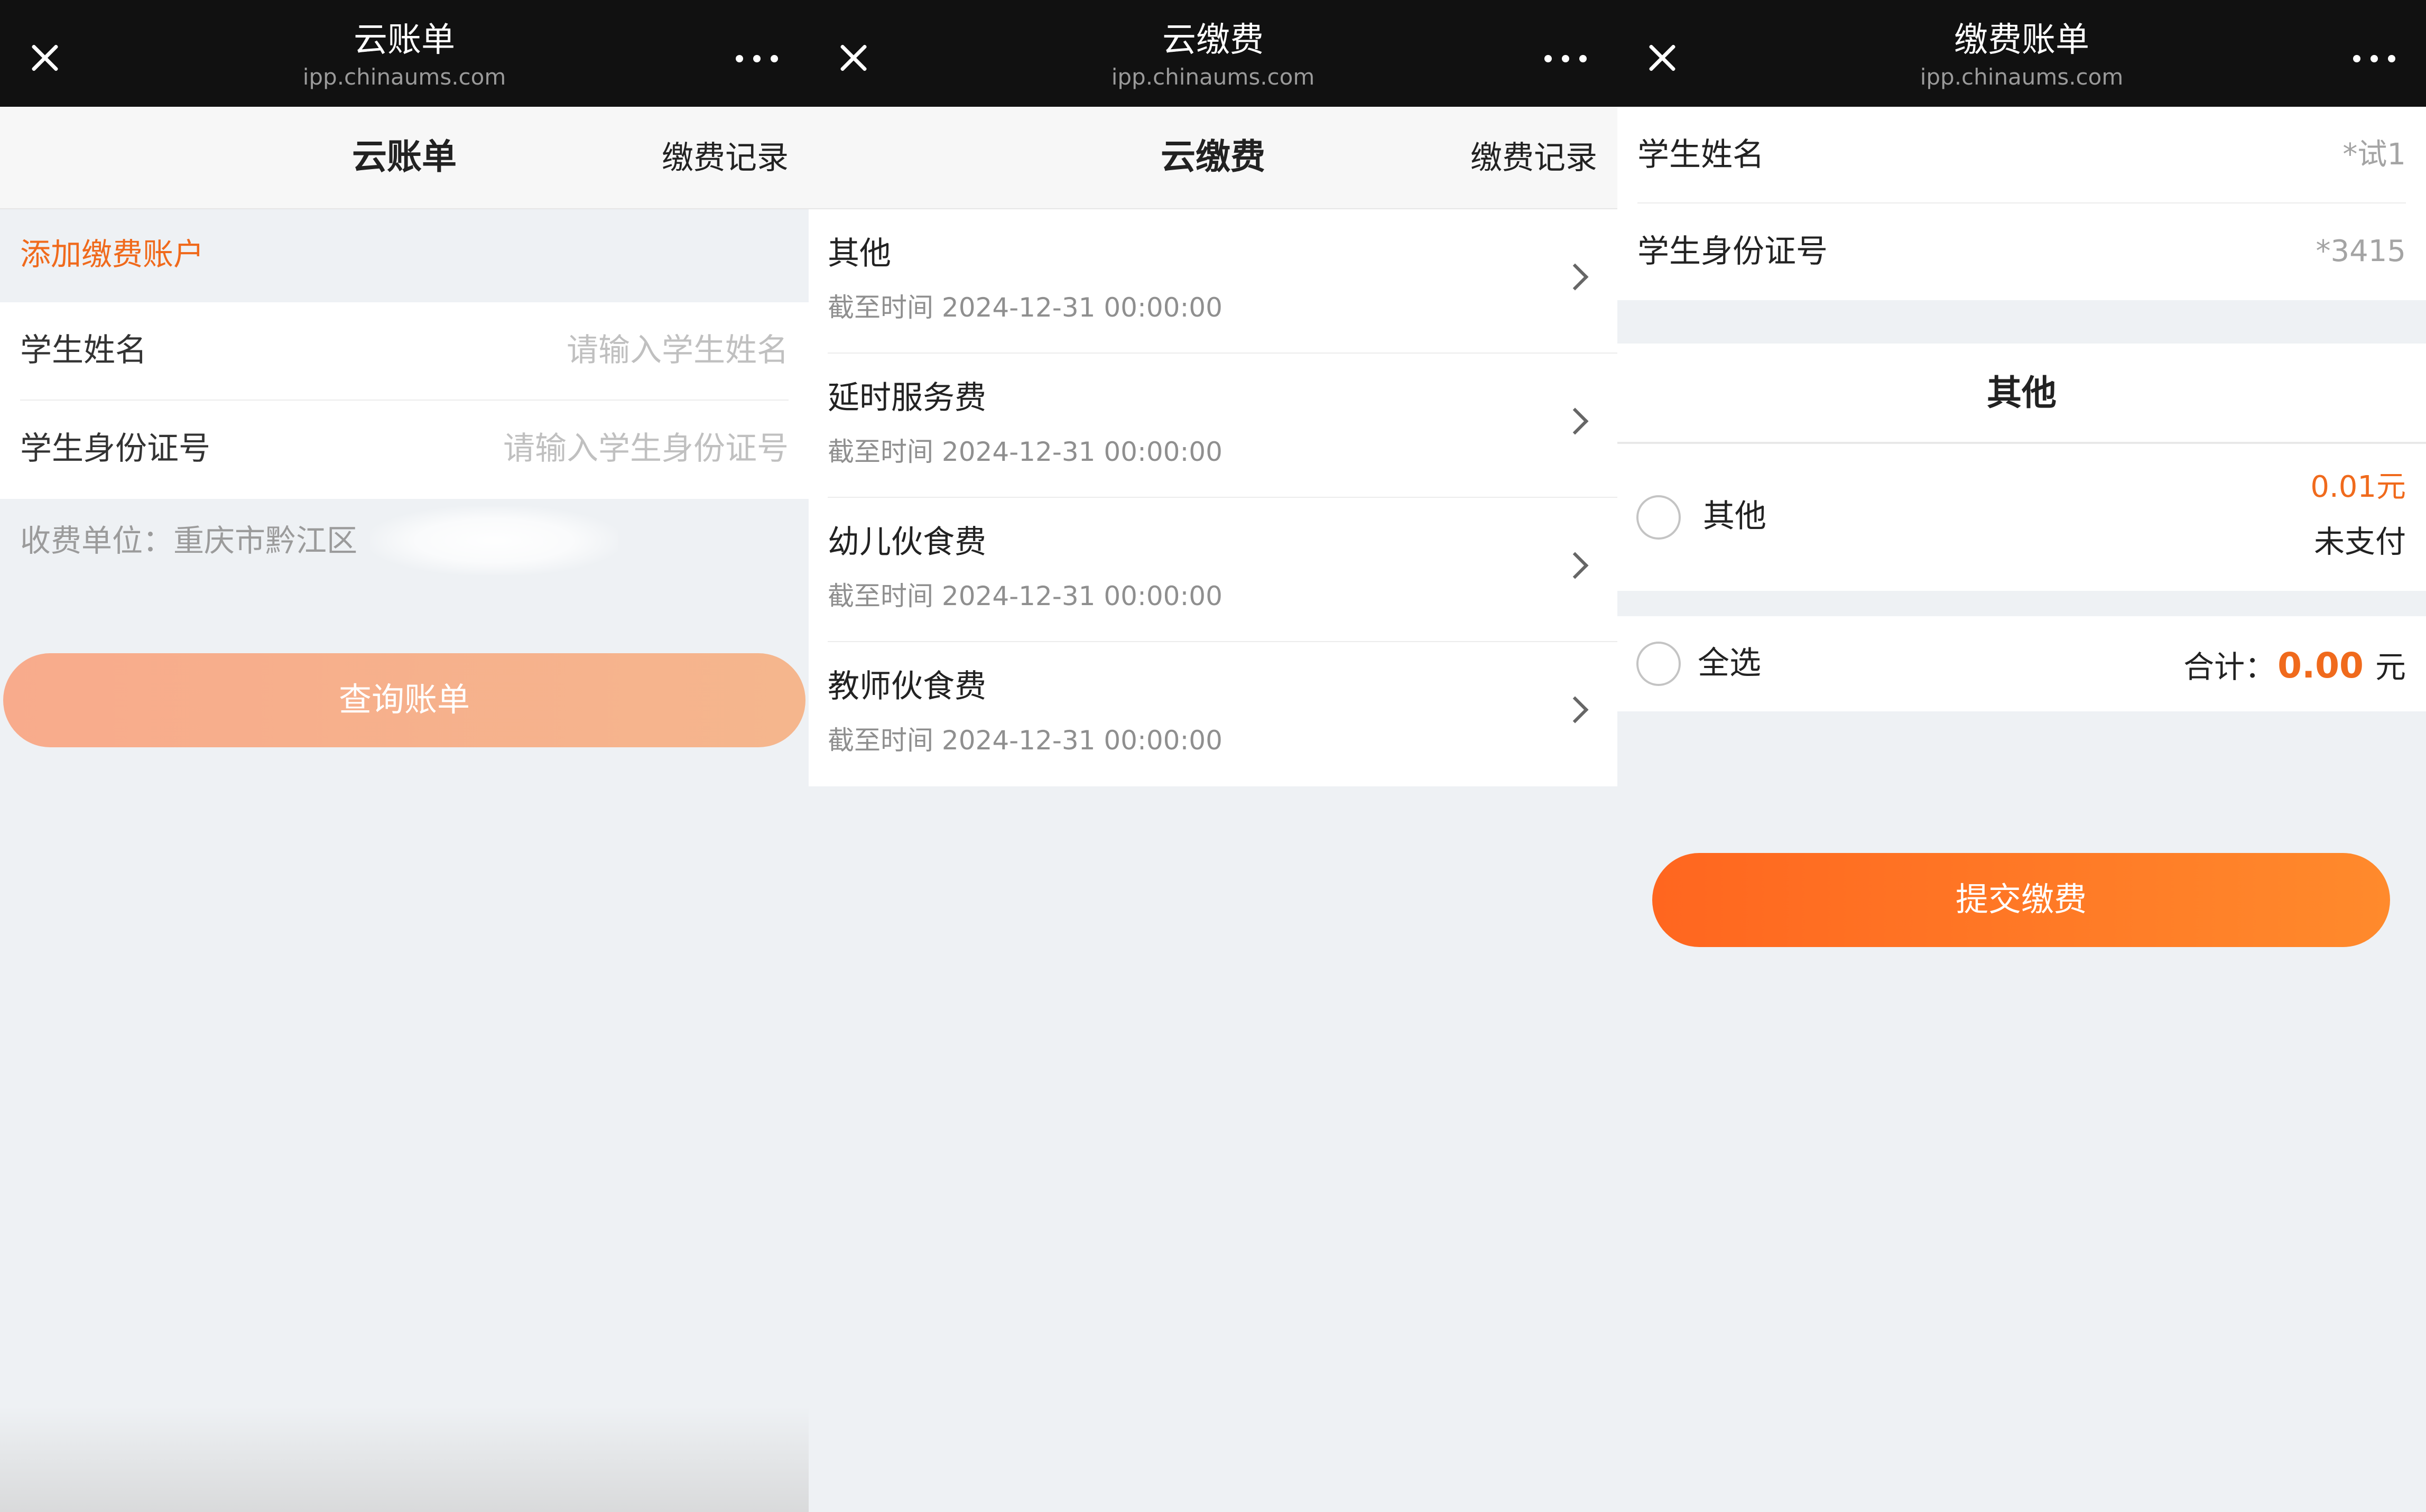 Image resolution: width=2426 pixels, height=1512 pixels. I want to click on window-title: 云缴费, so click(1213, 40).